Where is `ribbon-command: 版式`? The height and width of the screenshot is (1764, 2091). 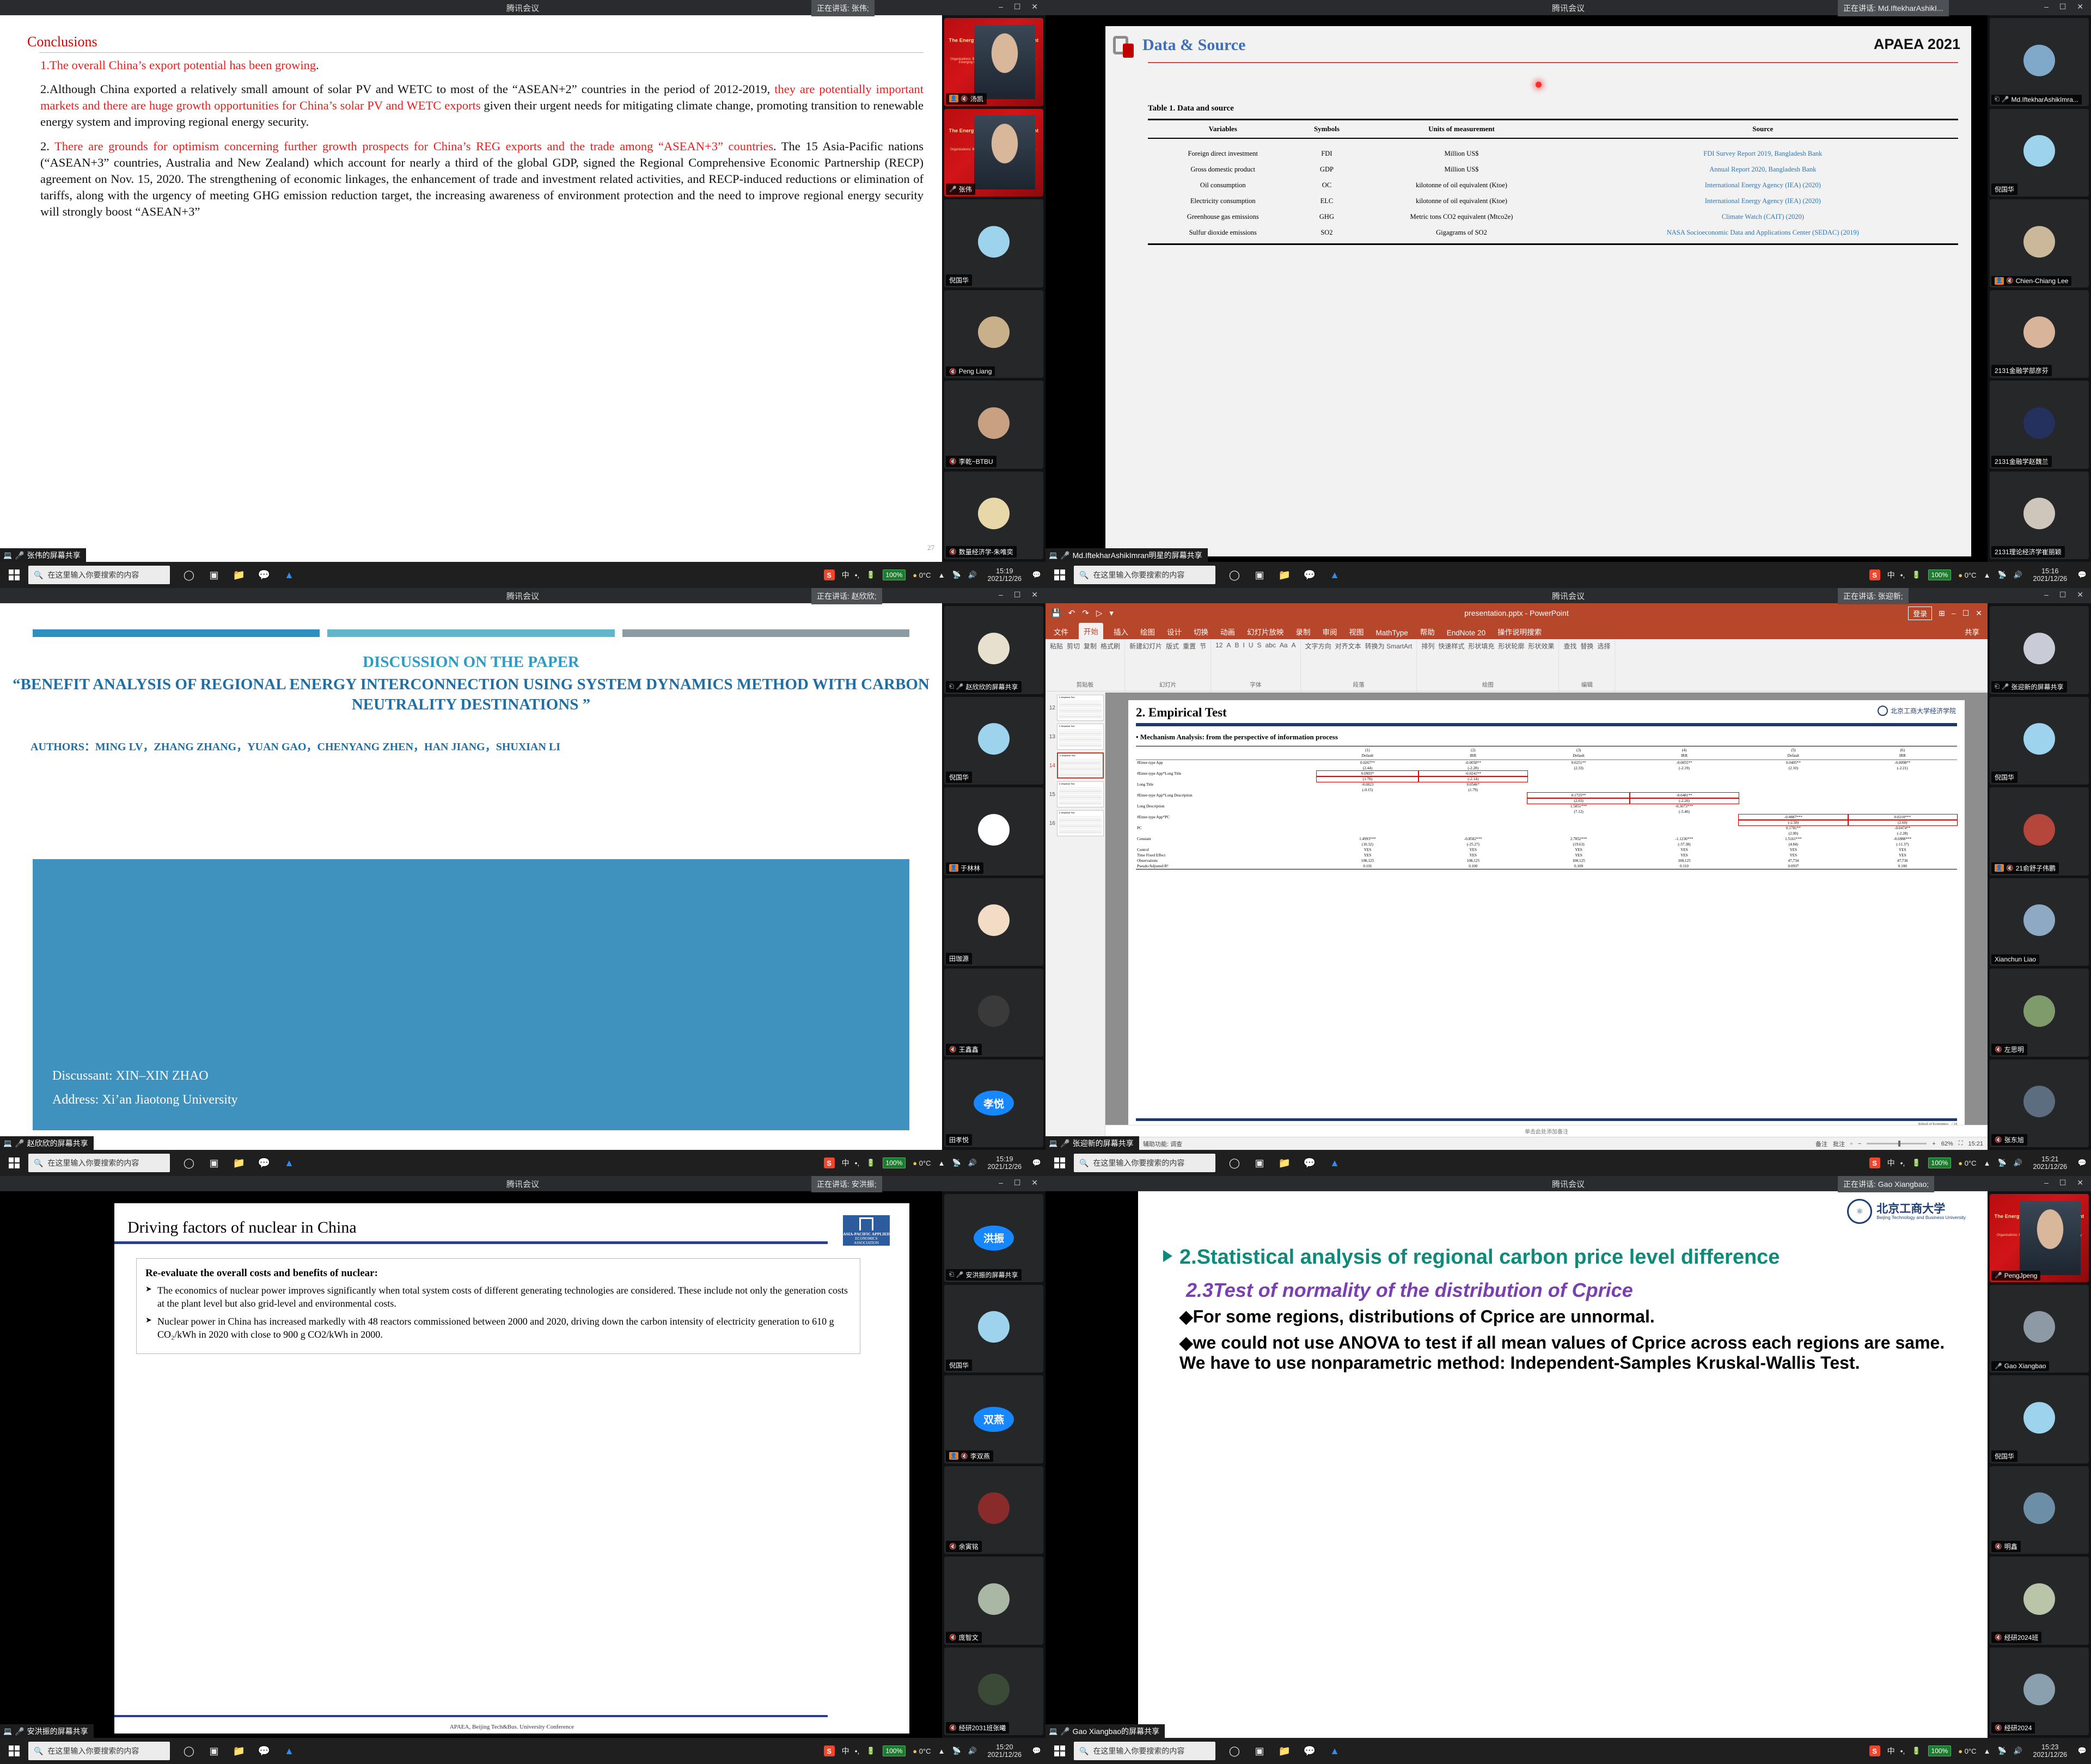
ribbon-command: 版式 is located at coordinates (1172, 646).